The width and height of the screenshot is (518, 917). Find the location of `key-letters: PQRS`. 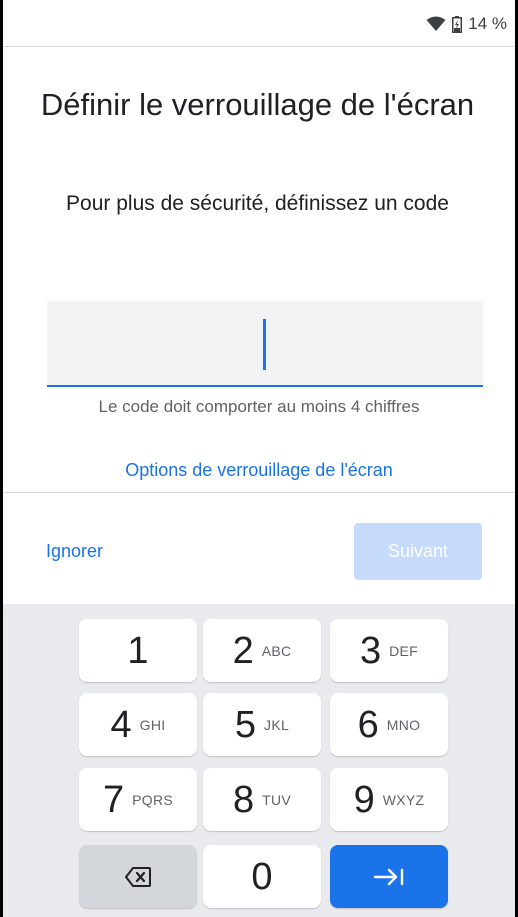

key-letters: PQRS is located at coordinates (153, 799).